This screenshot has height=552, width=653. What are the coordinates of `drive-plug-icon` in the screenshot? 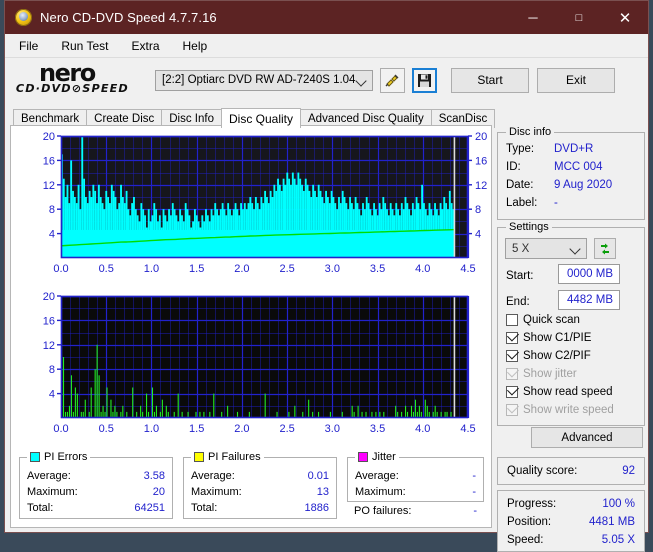 It's located at (392, 80).